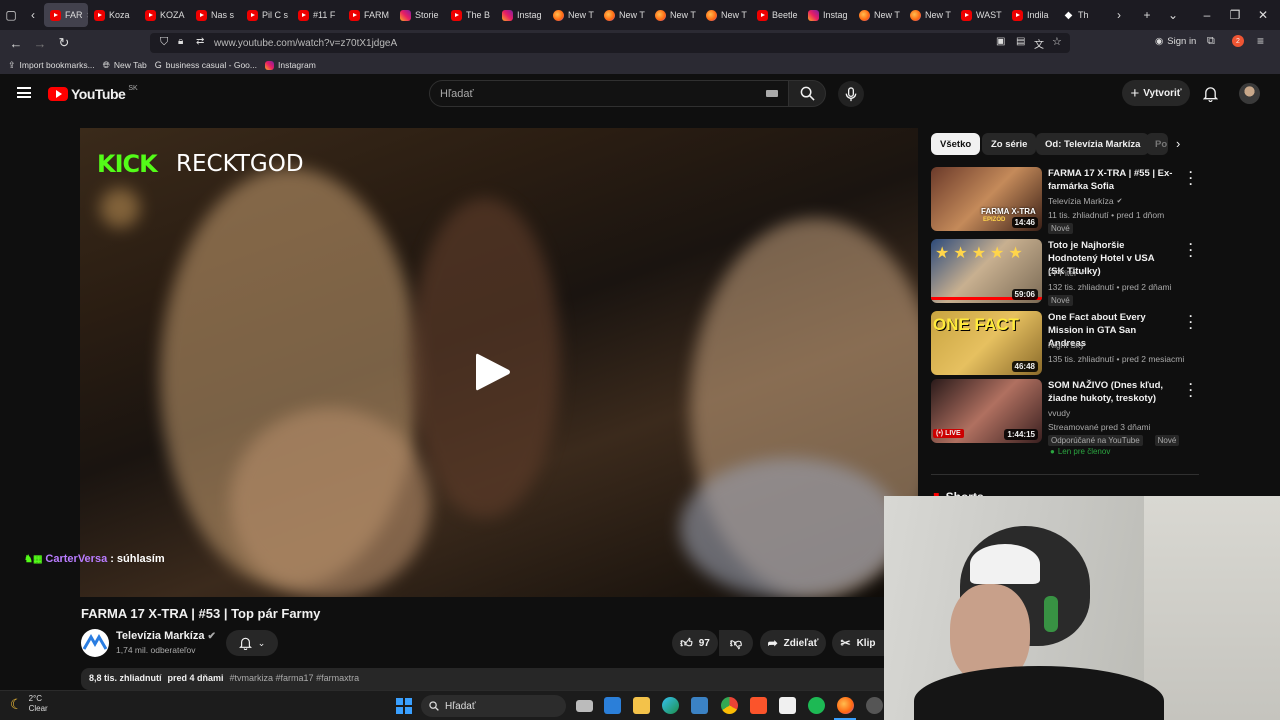 This screenshot has height=720, width=1280. I want to click on windows-start-icon, so click(404, 706).